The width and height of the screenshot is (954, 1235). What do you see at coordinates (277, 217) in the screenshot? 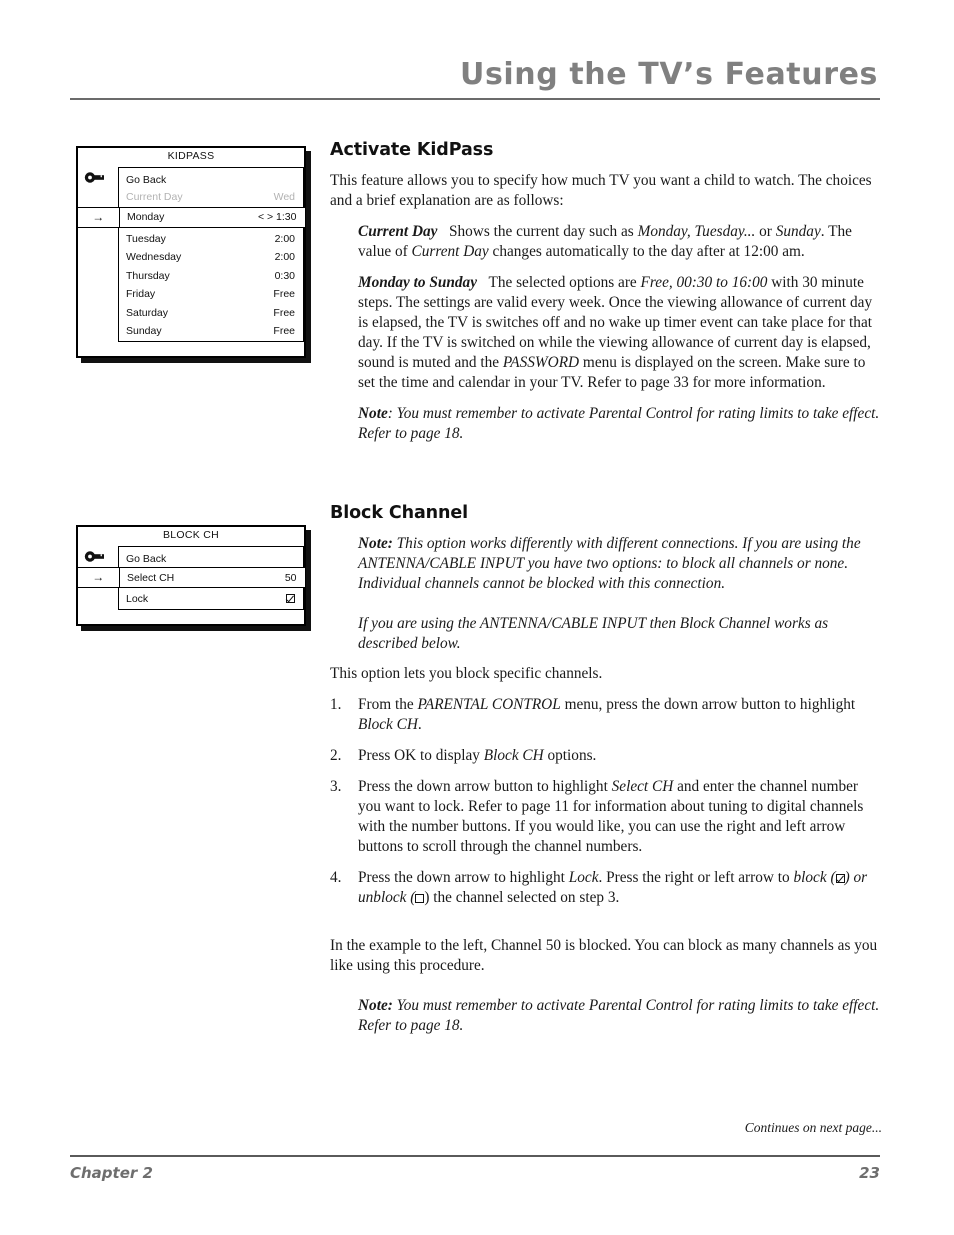
I see `menu-item-value: < > 1:30` at bounding box center [277, 217].